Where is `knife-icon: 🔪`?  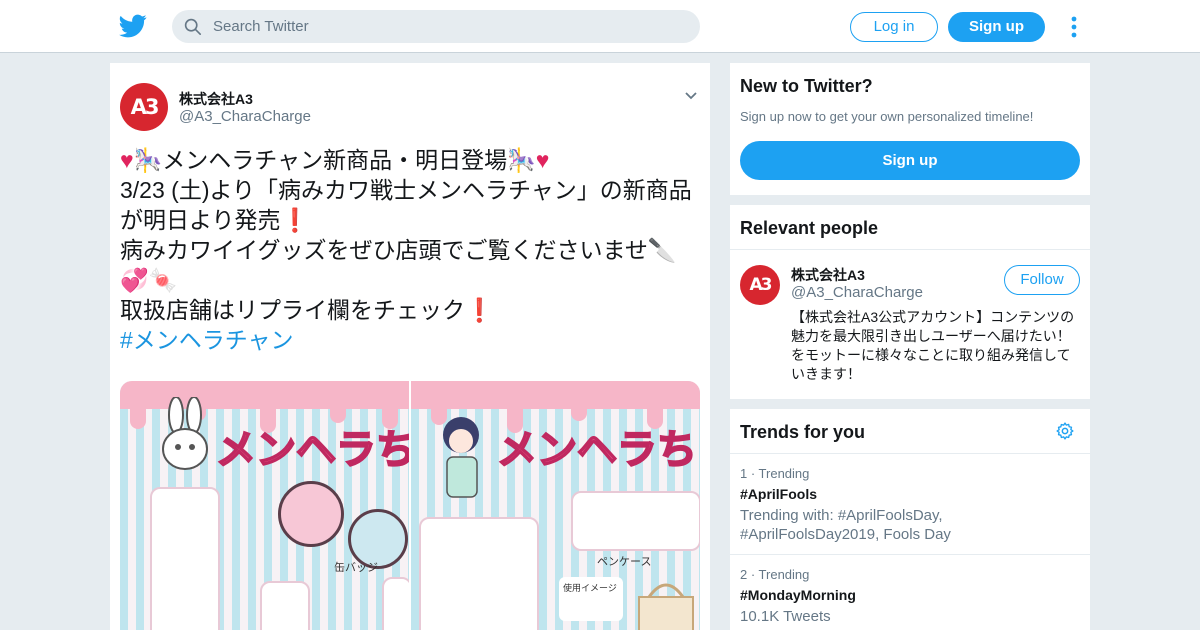
knife-icon: 🔪 is located at coordinates (662, 250).